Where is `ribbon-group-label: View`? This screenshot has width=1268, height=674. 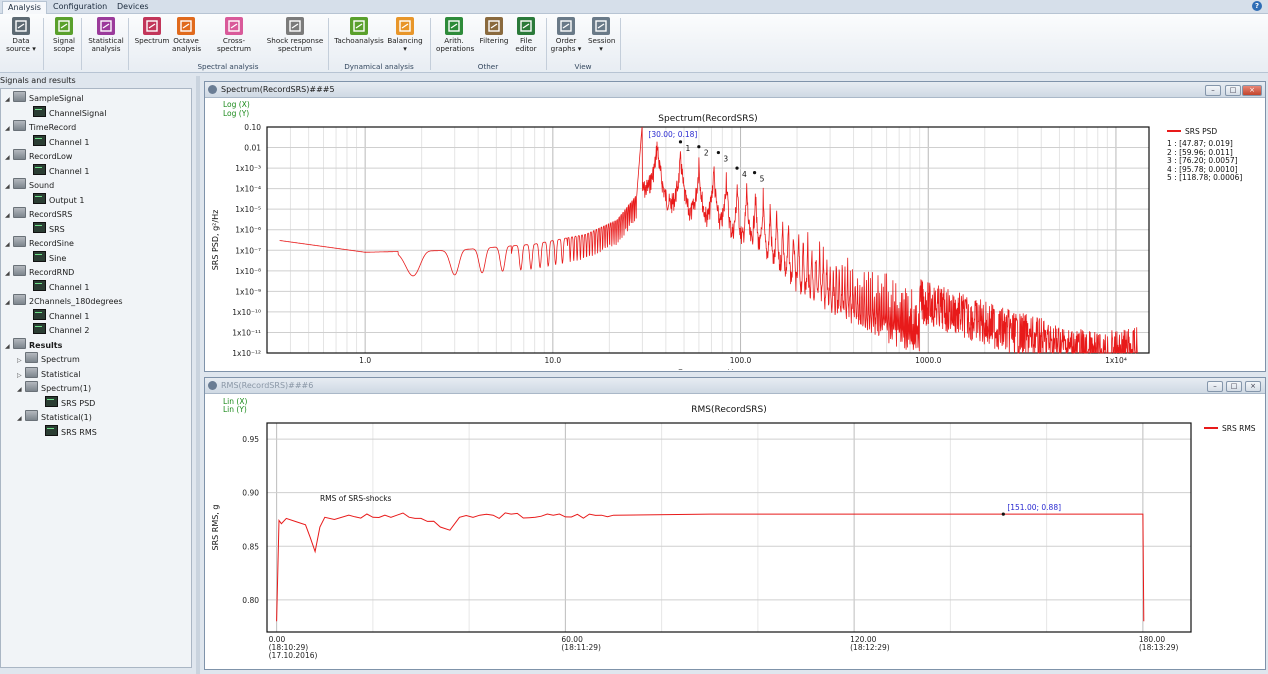
ribbon-group-label: View is located at coordinates (583, 66).